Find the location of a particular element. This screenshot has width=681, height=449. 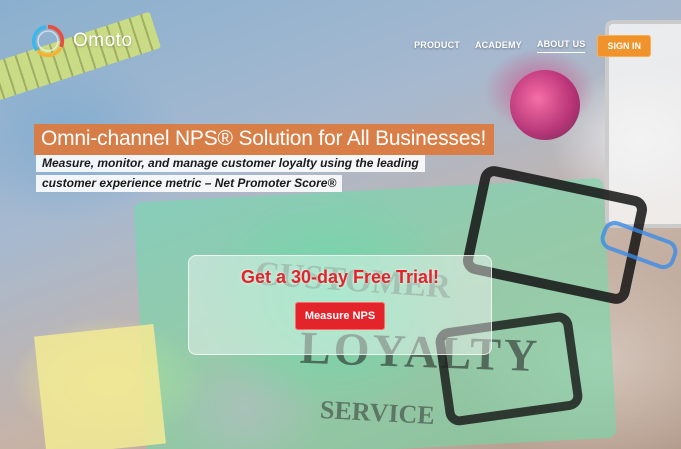

sticky-note-decoration is located at coordinates (100, 386).